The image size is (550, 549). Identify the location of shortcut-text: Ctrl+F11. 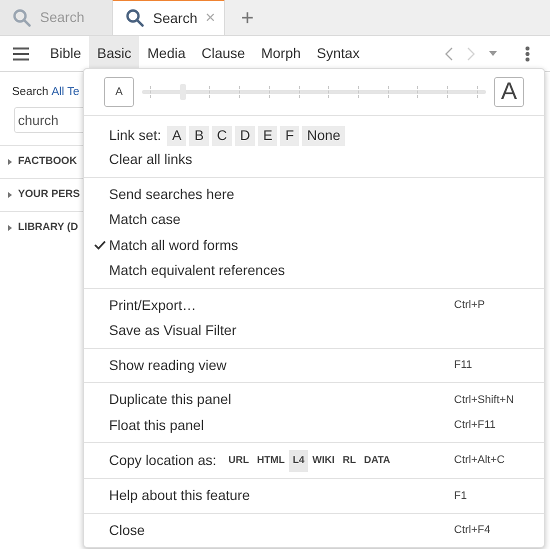
(475, 425).